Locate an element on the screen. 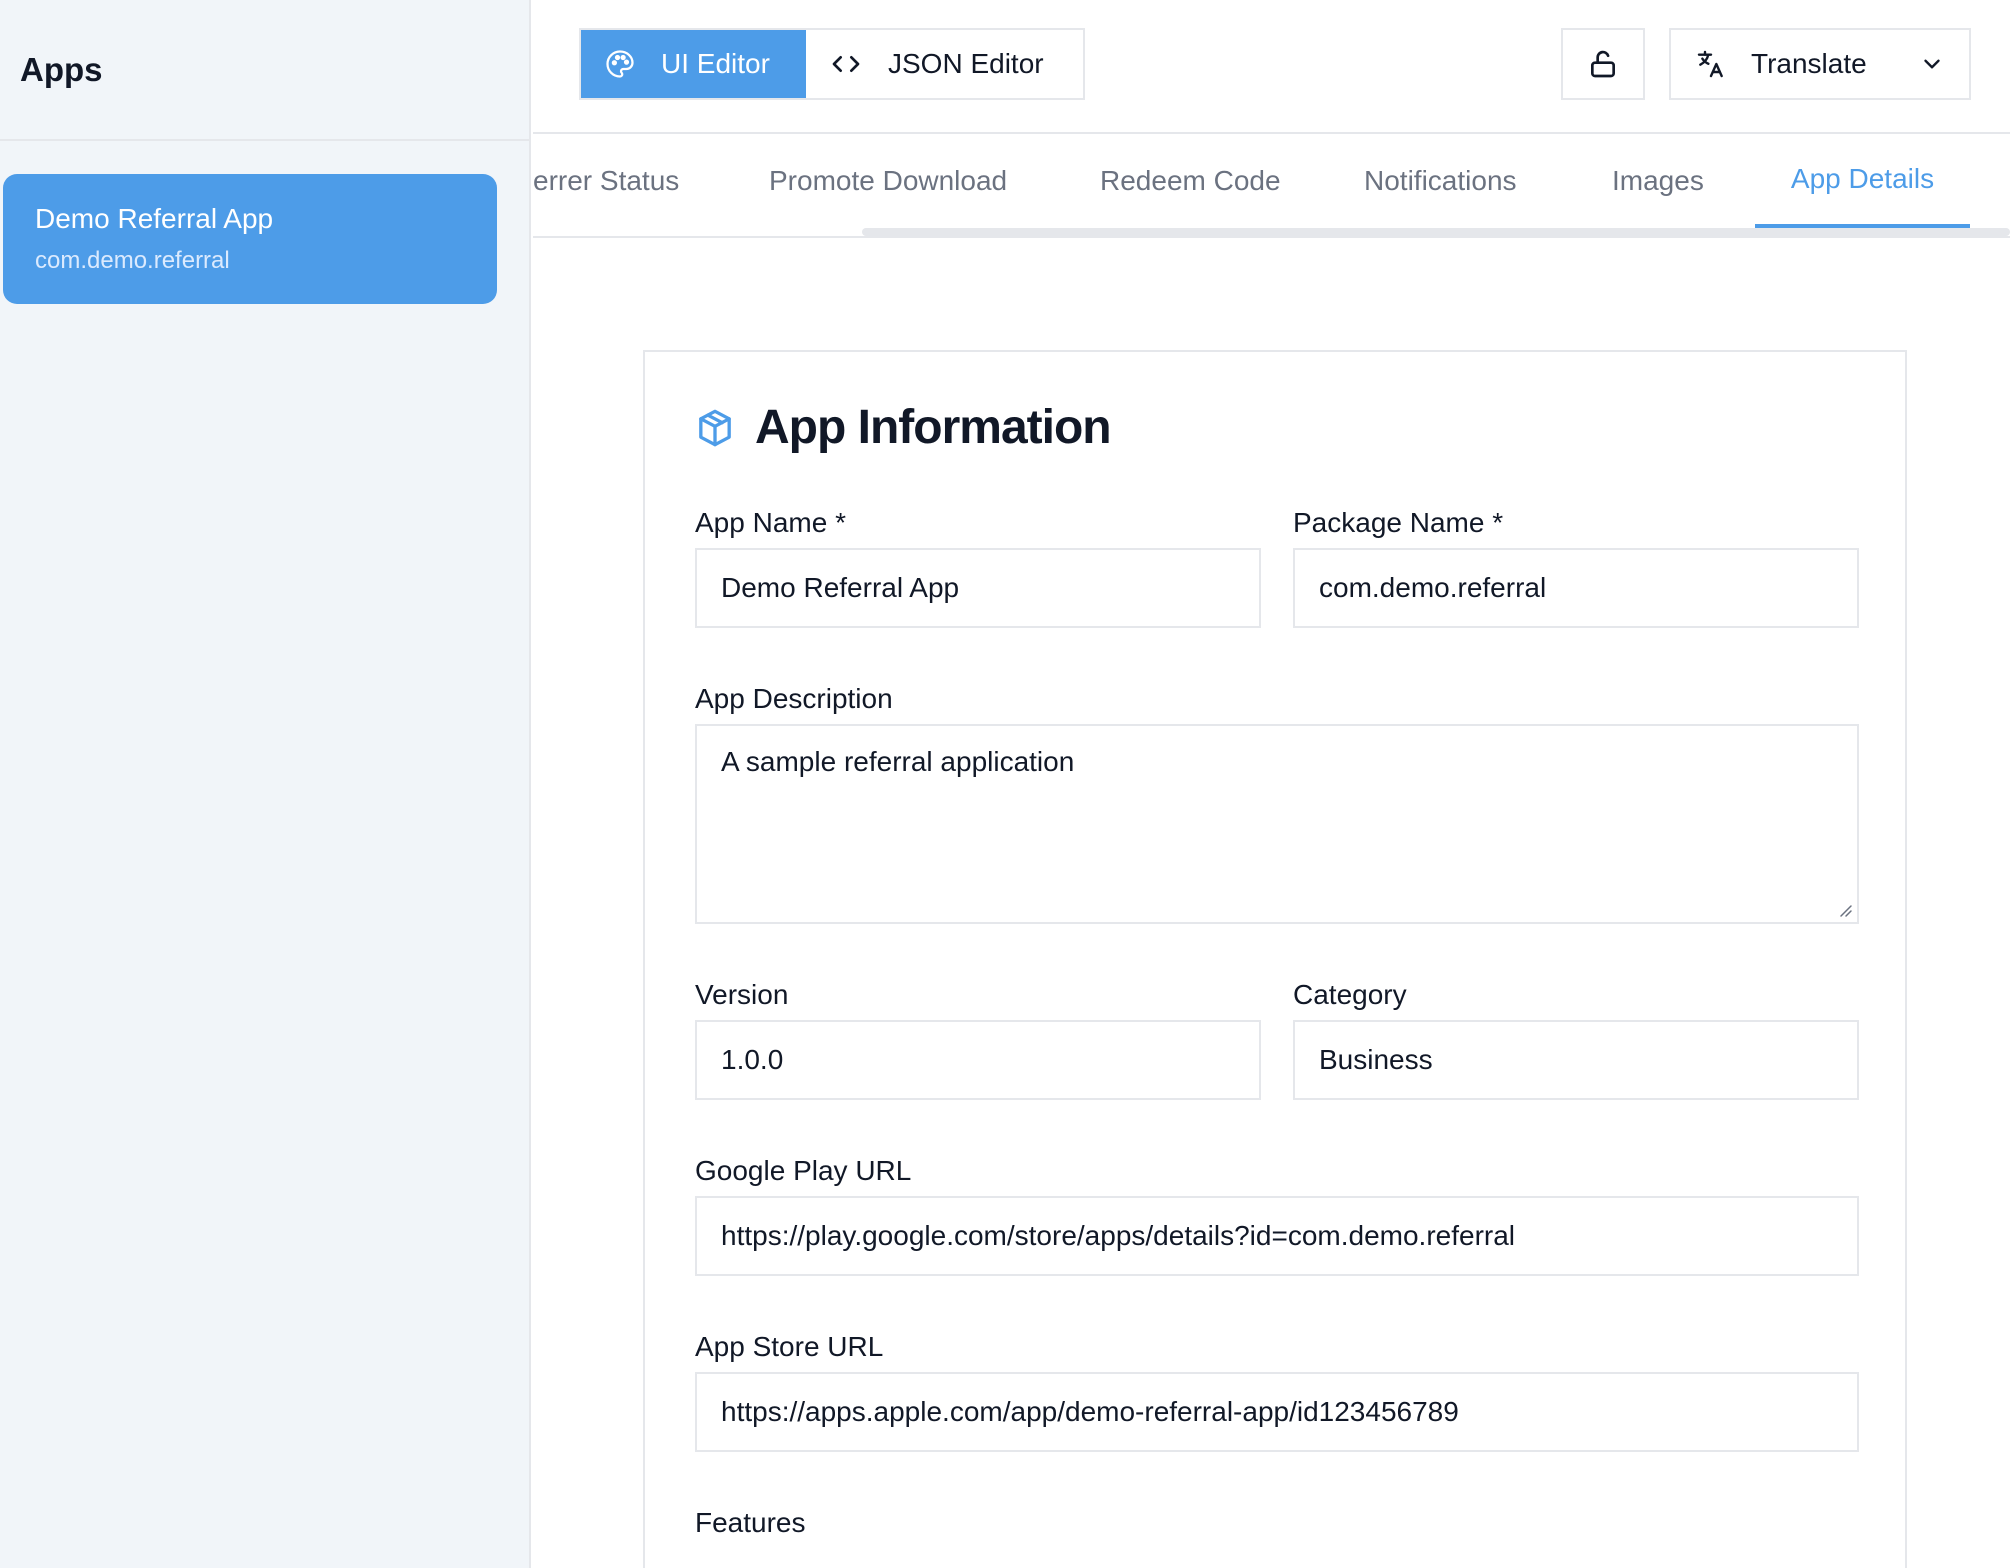 This screenshot has width=2010, height=1568. tab-images: Images is located at coordinates (1658, 181).